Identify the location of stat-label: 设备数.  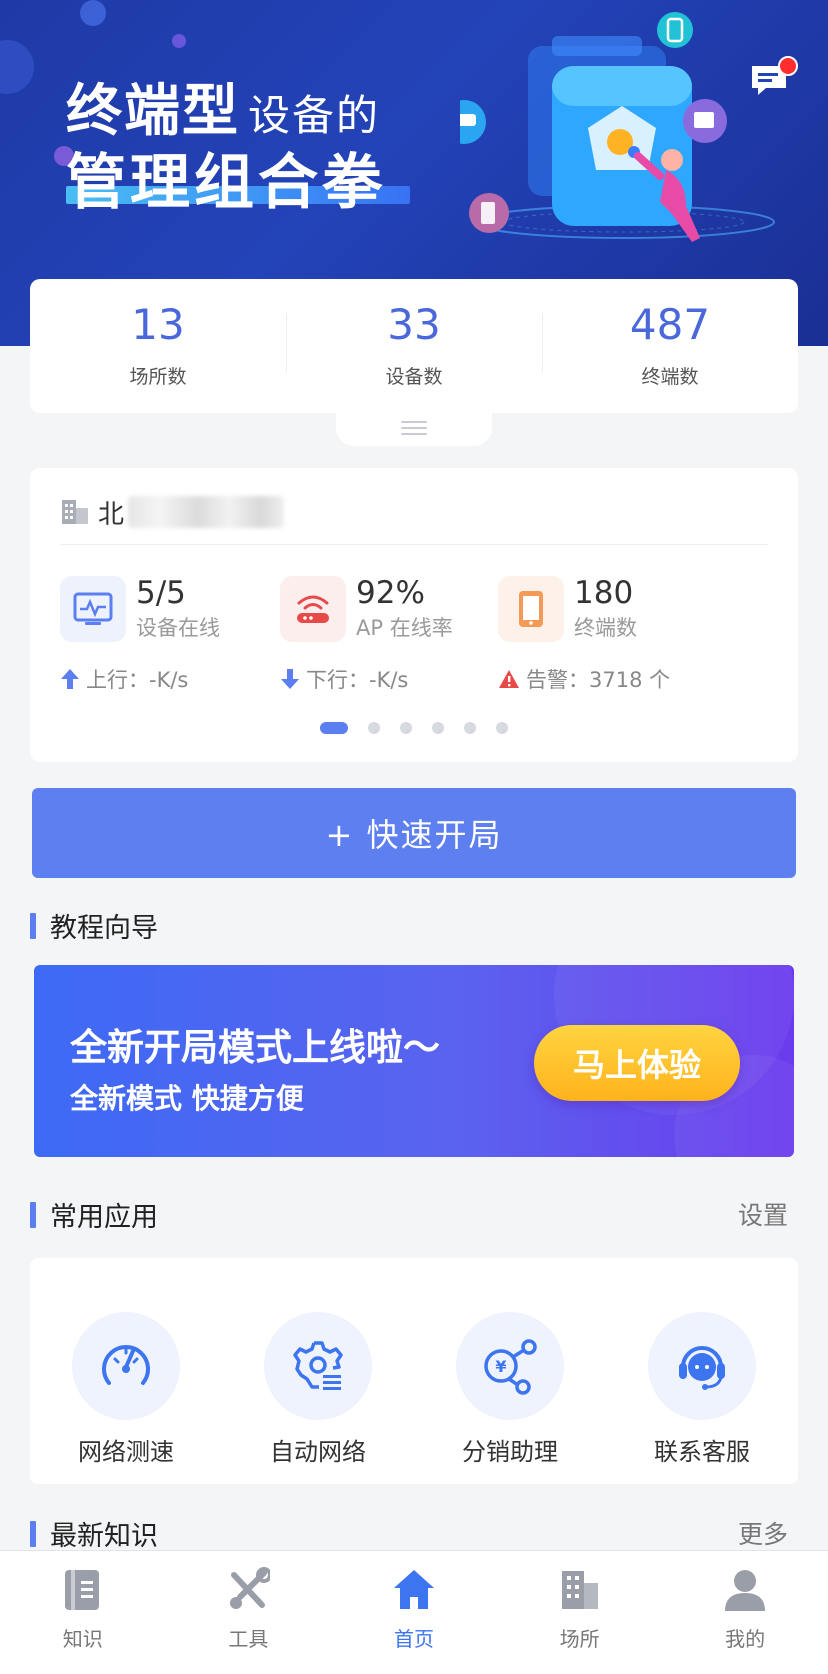
(414, 376).